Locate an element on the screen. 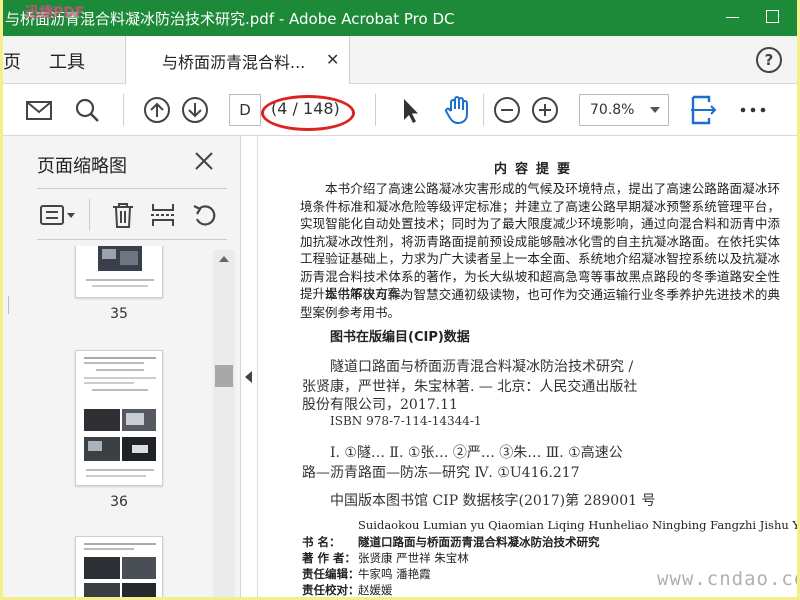 The image size is (800, 600). hand-tool-icon is located at coordinates (457, 110).